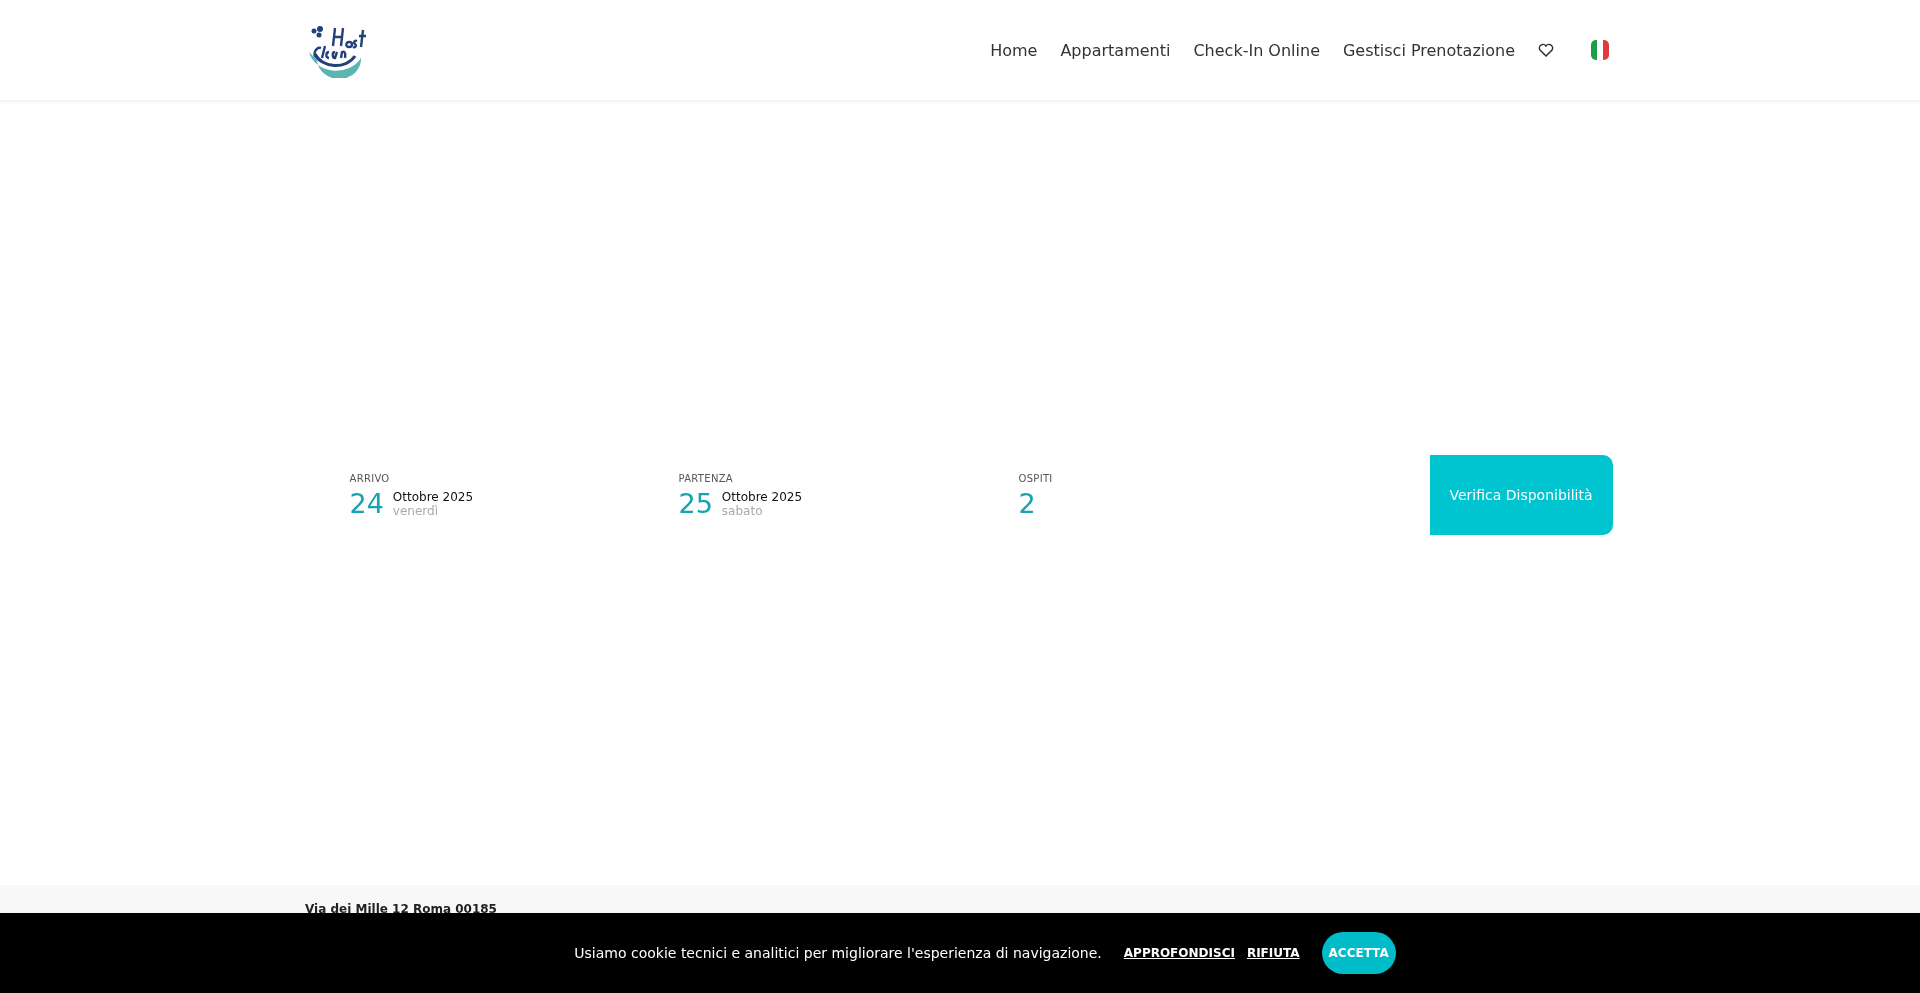 Image resolution: width=1920 pixels, height=993 pixels. What do you see at coordinates (1115, 50) in the screenshot?
I see `nav-link: Appartamenti` at bounding box center [1115, 50].